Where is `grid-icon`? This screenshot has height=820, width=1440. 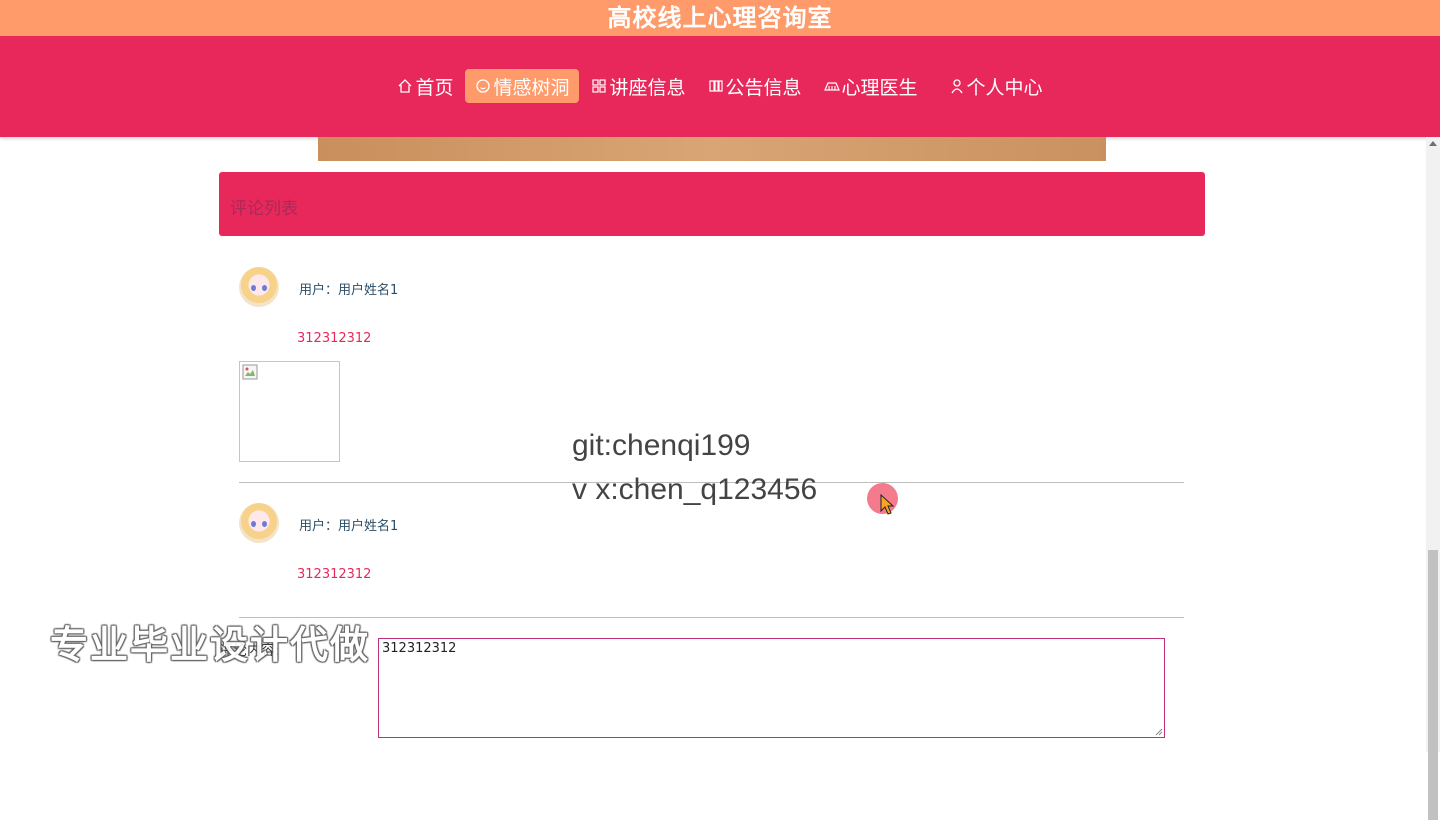
grid-icon is located at coordinates (599, 86).